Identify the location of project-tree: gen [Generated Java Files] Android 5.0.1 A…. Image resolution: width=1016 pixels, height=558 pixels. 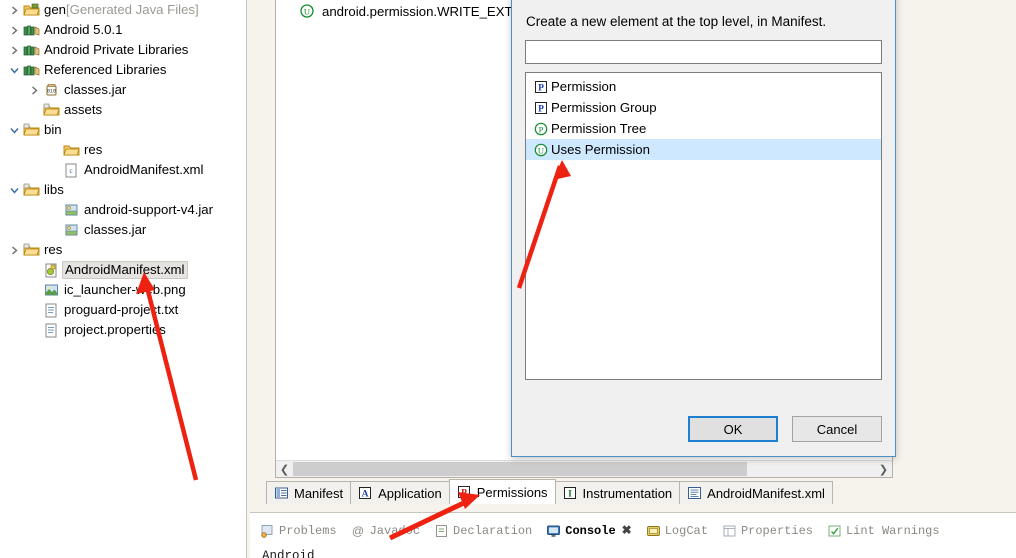
(123, 170).